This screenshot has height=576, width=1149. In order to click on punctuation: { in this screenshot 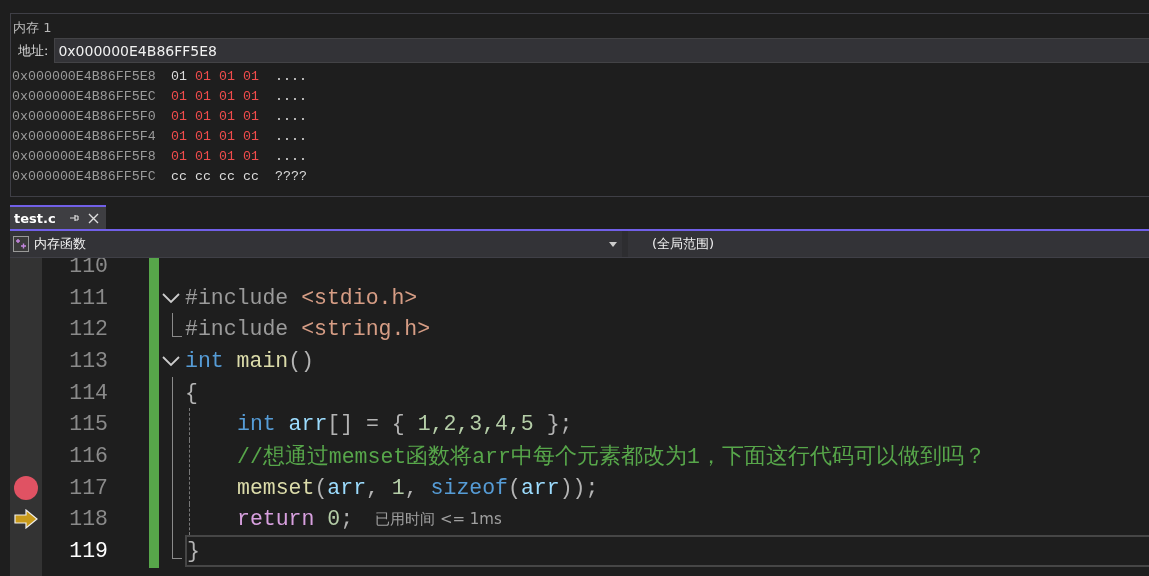, I will do `click(191, 392)`.